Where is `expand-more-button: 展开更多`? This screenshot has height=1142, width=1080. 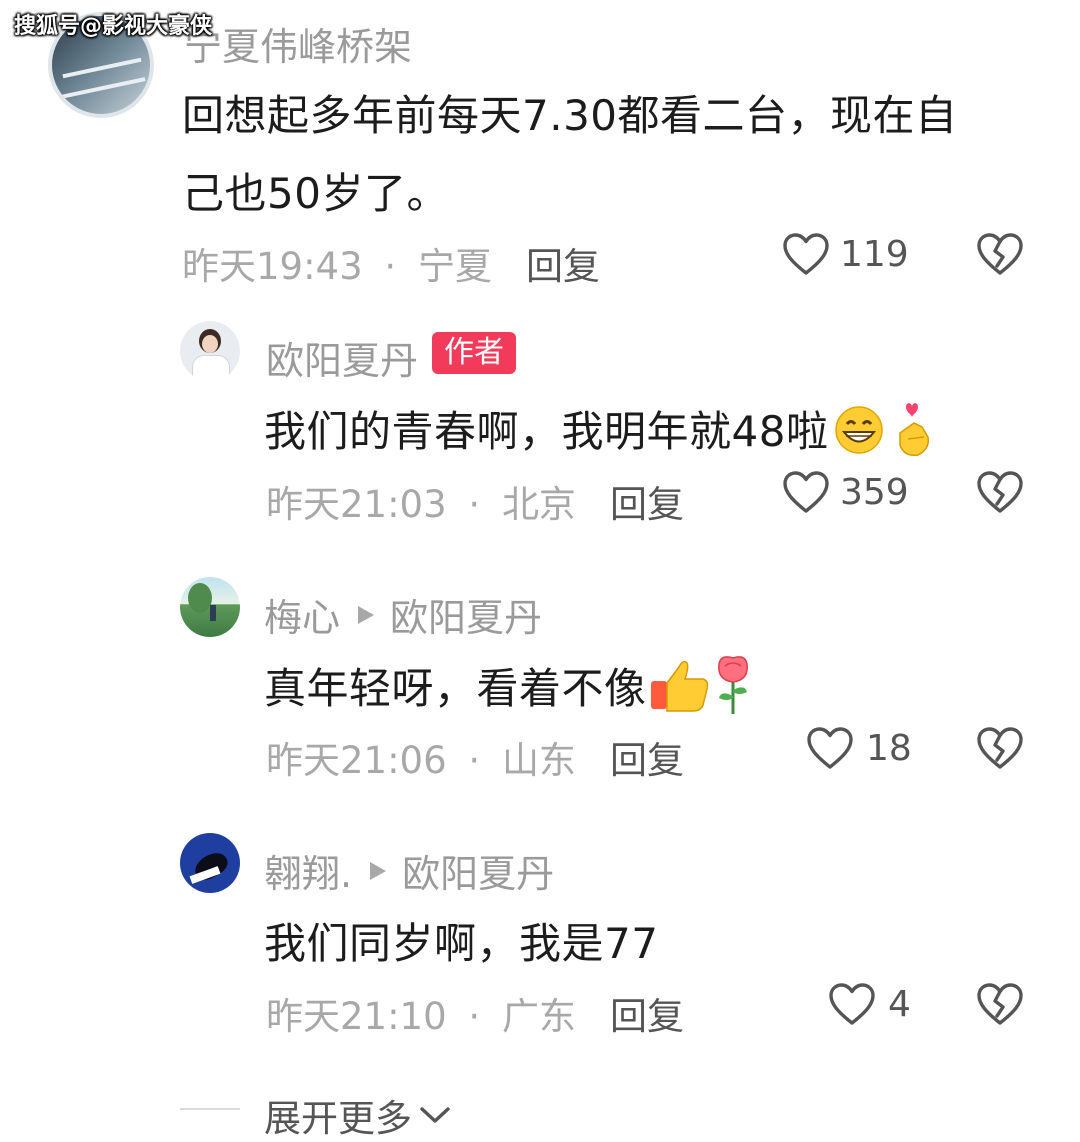
expand-more-button: 展开更多 is located at coordinates (358, 1115).